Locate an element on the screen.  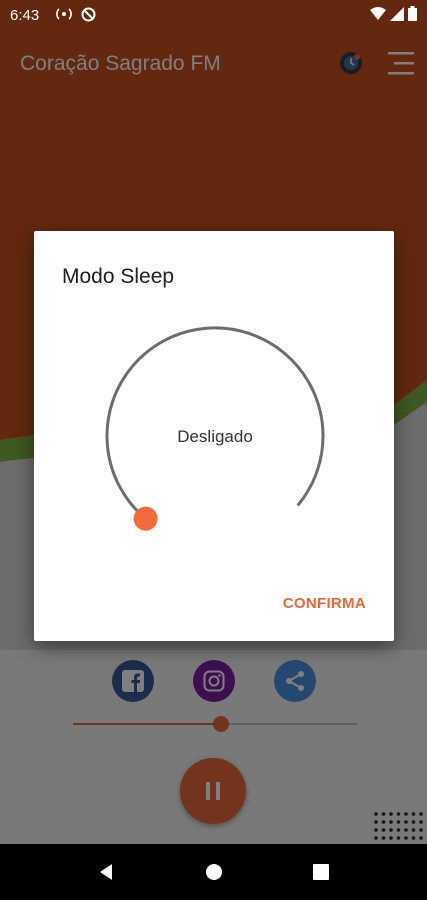
status-left-icons is located at coordinates (75, 14).